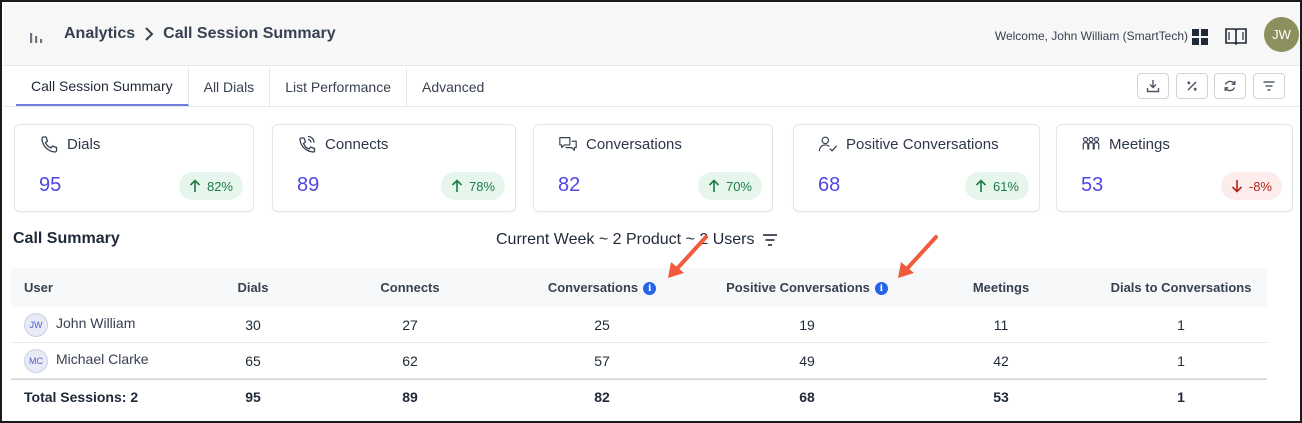 The image size is (1302, 423). I want to click on avatar: JW, so click(36, 324).